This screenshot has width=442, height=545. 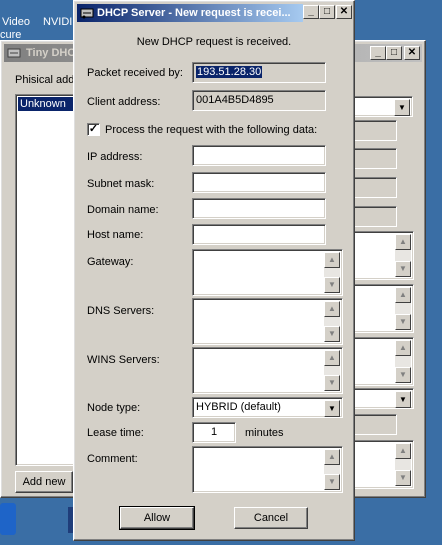 What do you see at coordinates (229, 72) in the screenshot?
I see `packet-received-value: 193.51.28.30` at bounding box center [229, 72].